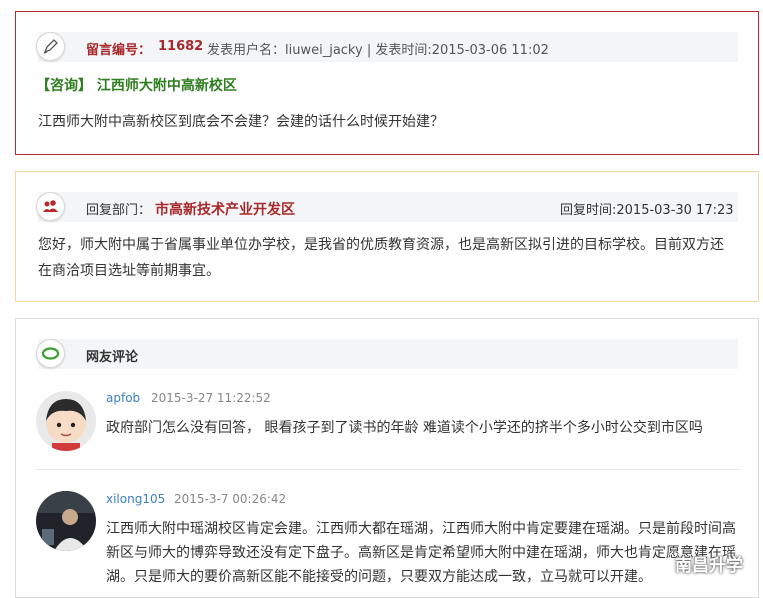 The image size is (763, 598). What do you see at coordinates (136, 85) in the screenshot?
I see `message-title: 【咨询】 江西师大附中高新校区` at bounding box center [136, 85].